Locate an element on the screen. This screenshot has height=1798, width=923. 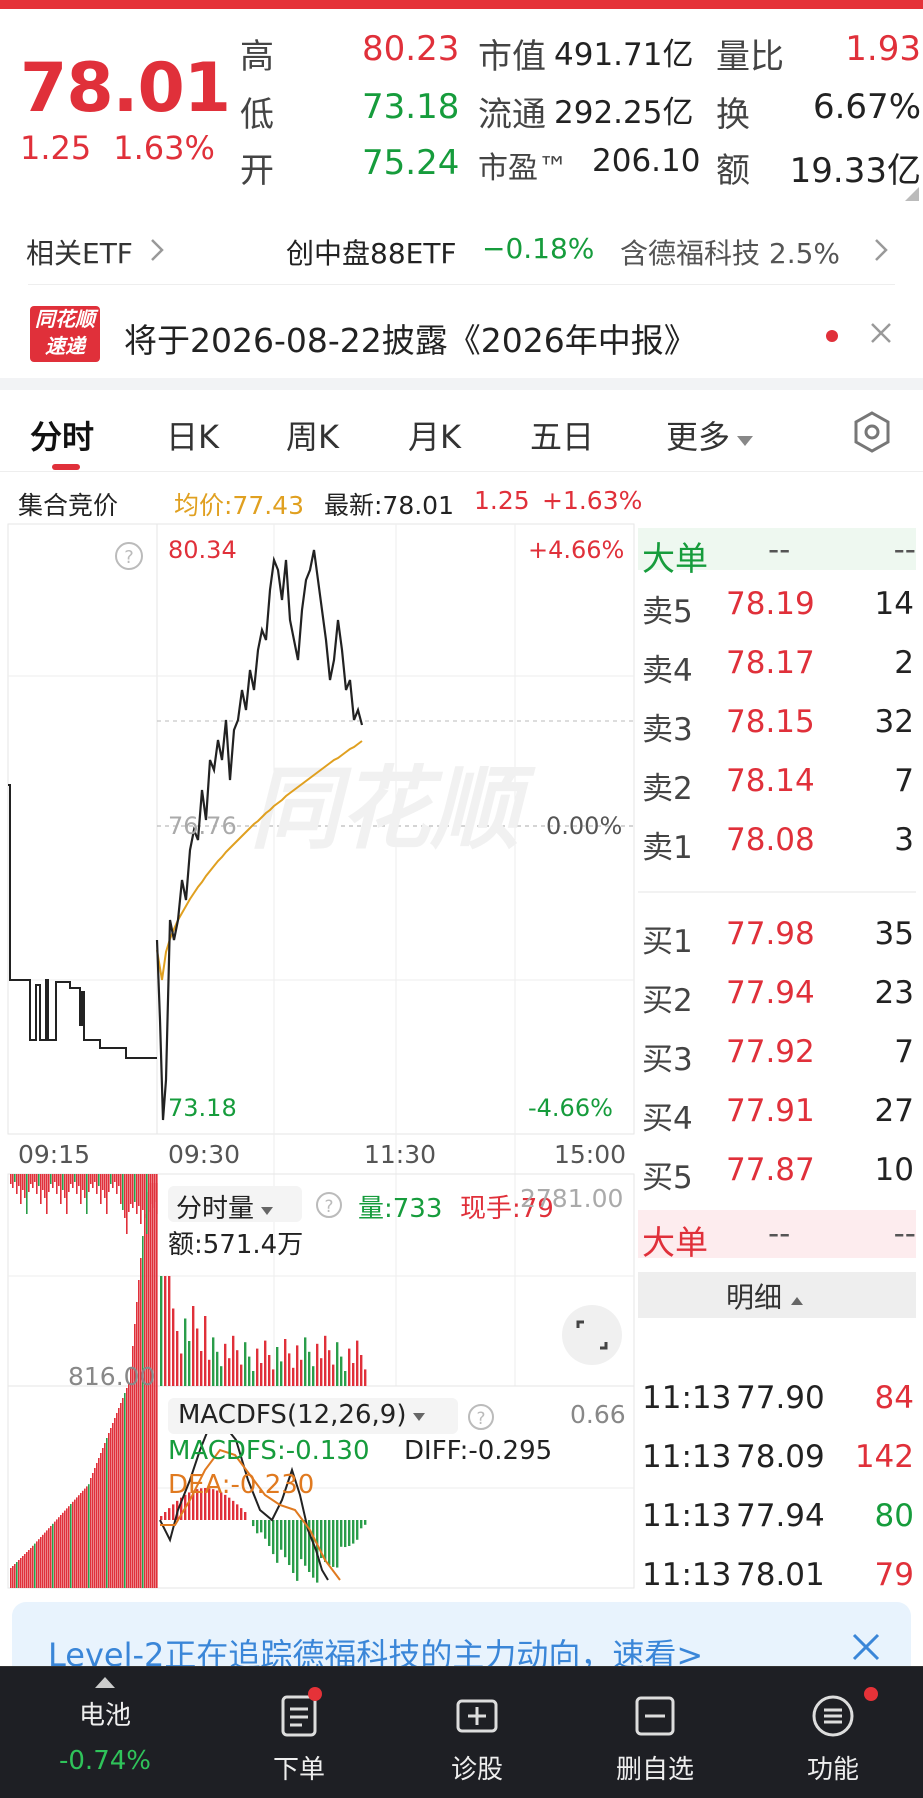
news-text: 将于2026-08-22披露《2026年中报》 is located at coordinates (410, 338).